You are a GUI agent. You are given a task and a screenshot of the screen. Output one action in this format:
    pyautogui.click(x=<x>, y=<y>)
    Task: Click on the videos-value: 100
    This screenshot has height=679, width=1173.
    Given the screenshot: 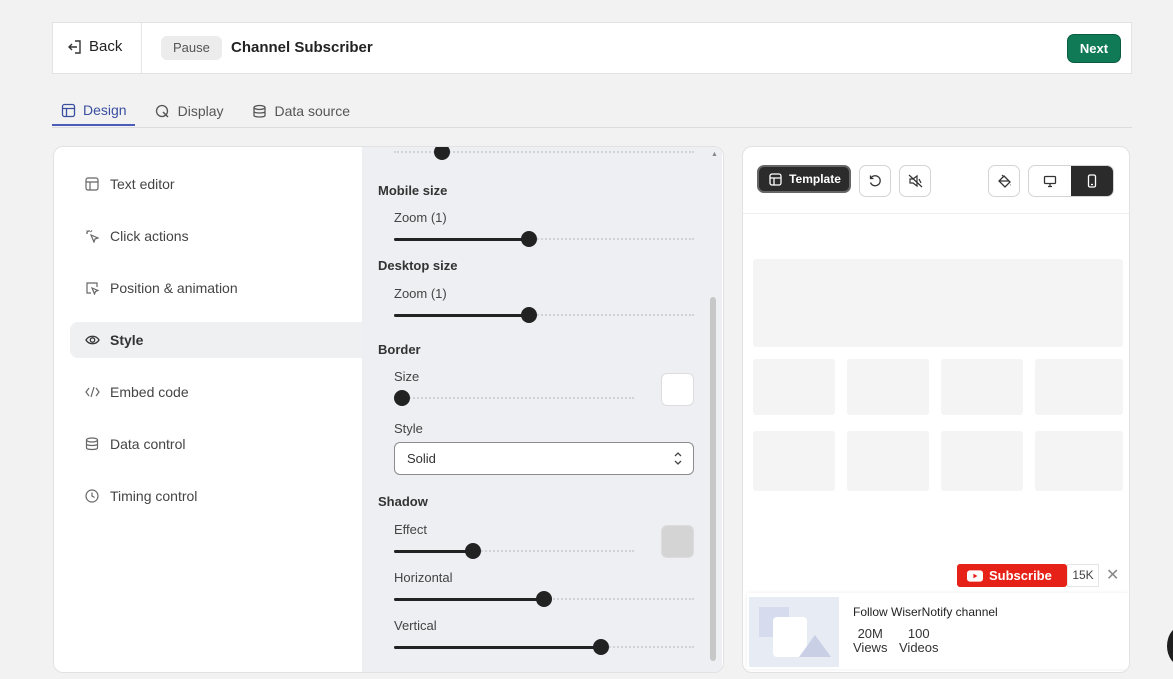 What is the action you would take?
    pyautogui.click(x=918, y=633)
    